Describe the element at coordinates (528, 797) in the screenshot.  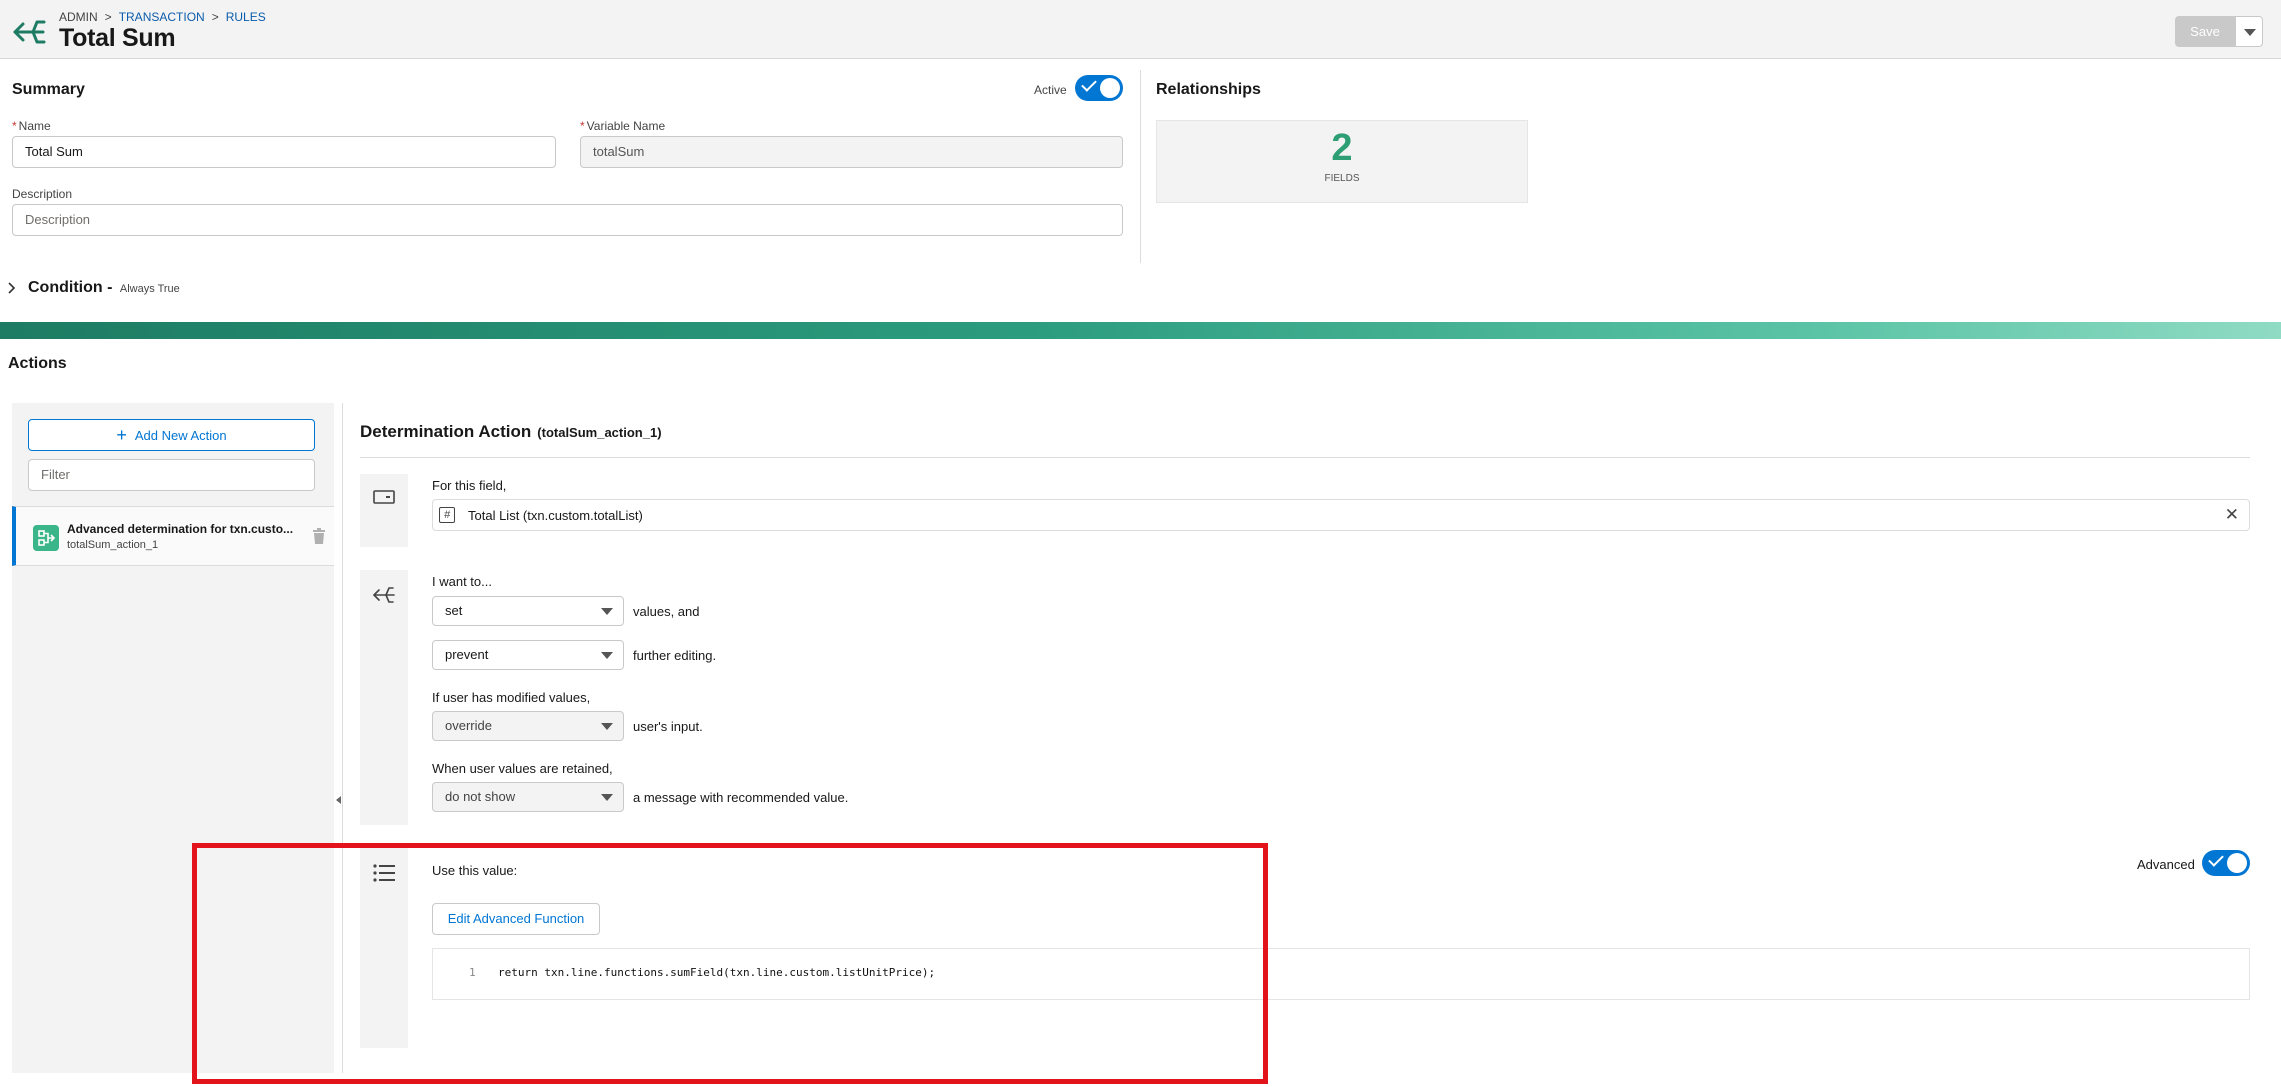
I see `show-message-select: do not show` at that location.